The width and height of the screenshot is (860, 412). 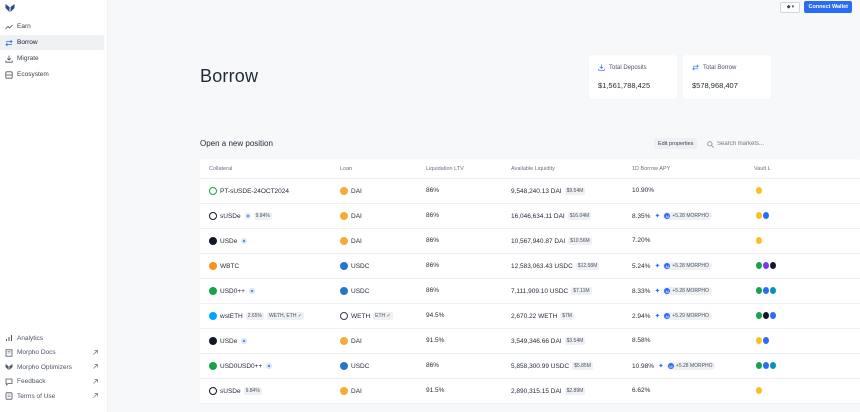 What do you see at coordinates (54, 382) in the screenshot?
I see `sidebar-item-feedback: Feedback` at bounding box center [54, 382].